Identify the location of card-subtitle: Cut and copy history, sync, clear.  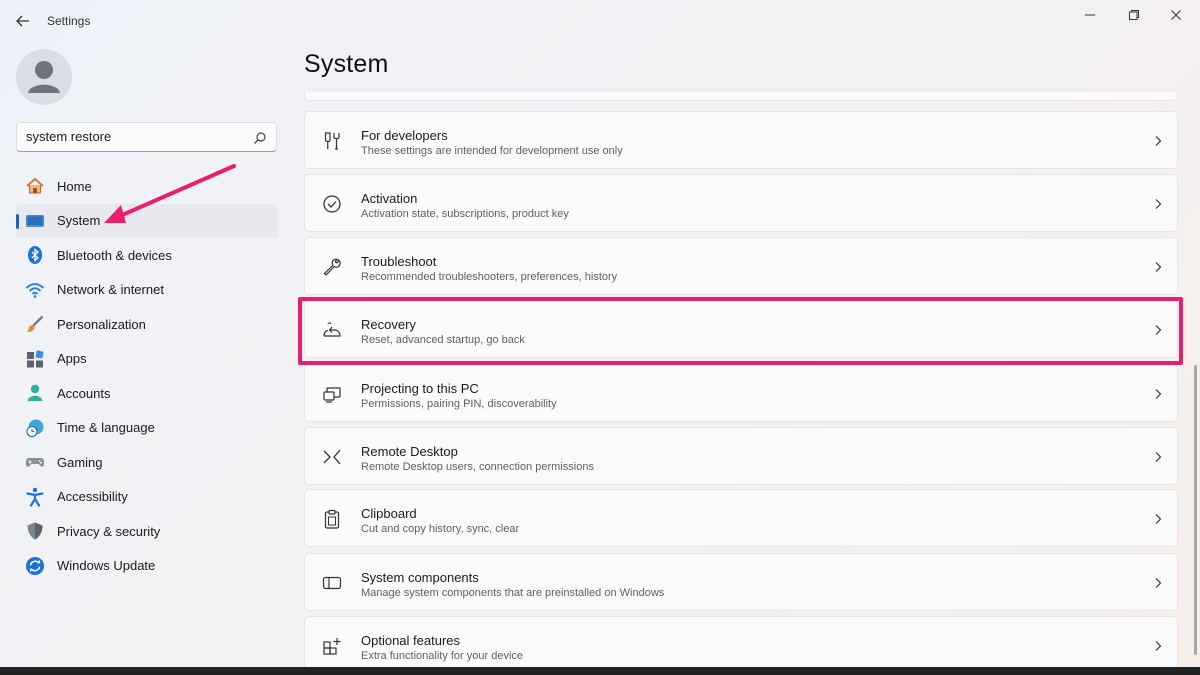
(440, 529).